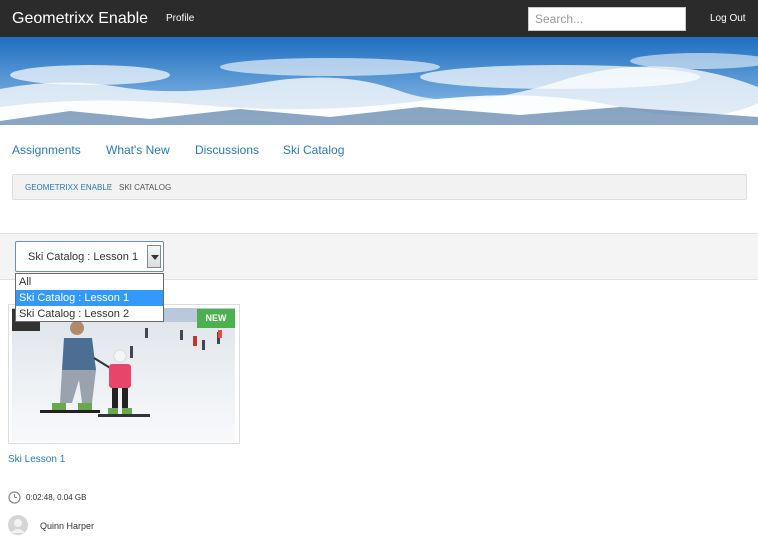  What do you see at coordinates (138, 150) in the screenshot?
I see `nav-whats-new: What's New` at bounding box center [138, 150].